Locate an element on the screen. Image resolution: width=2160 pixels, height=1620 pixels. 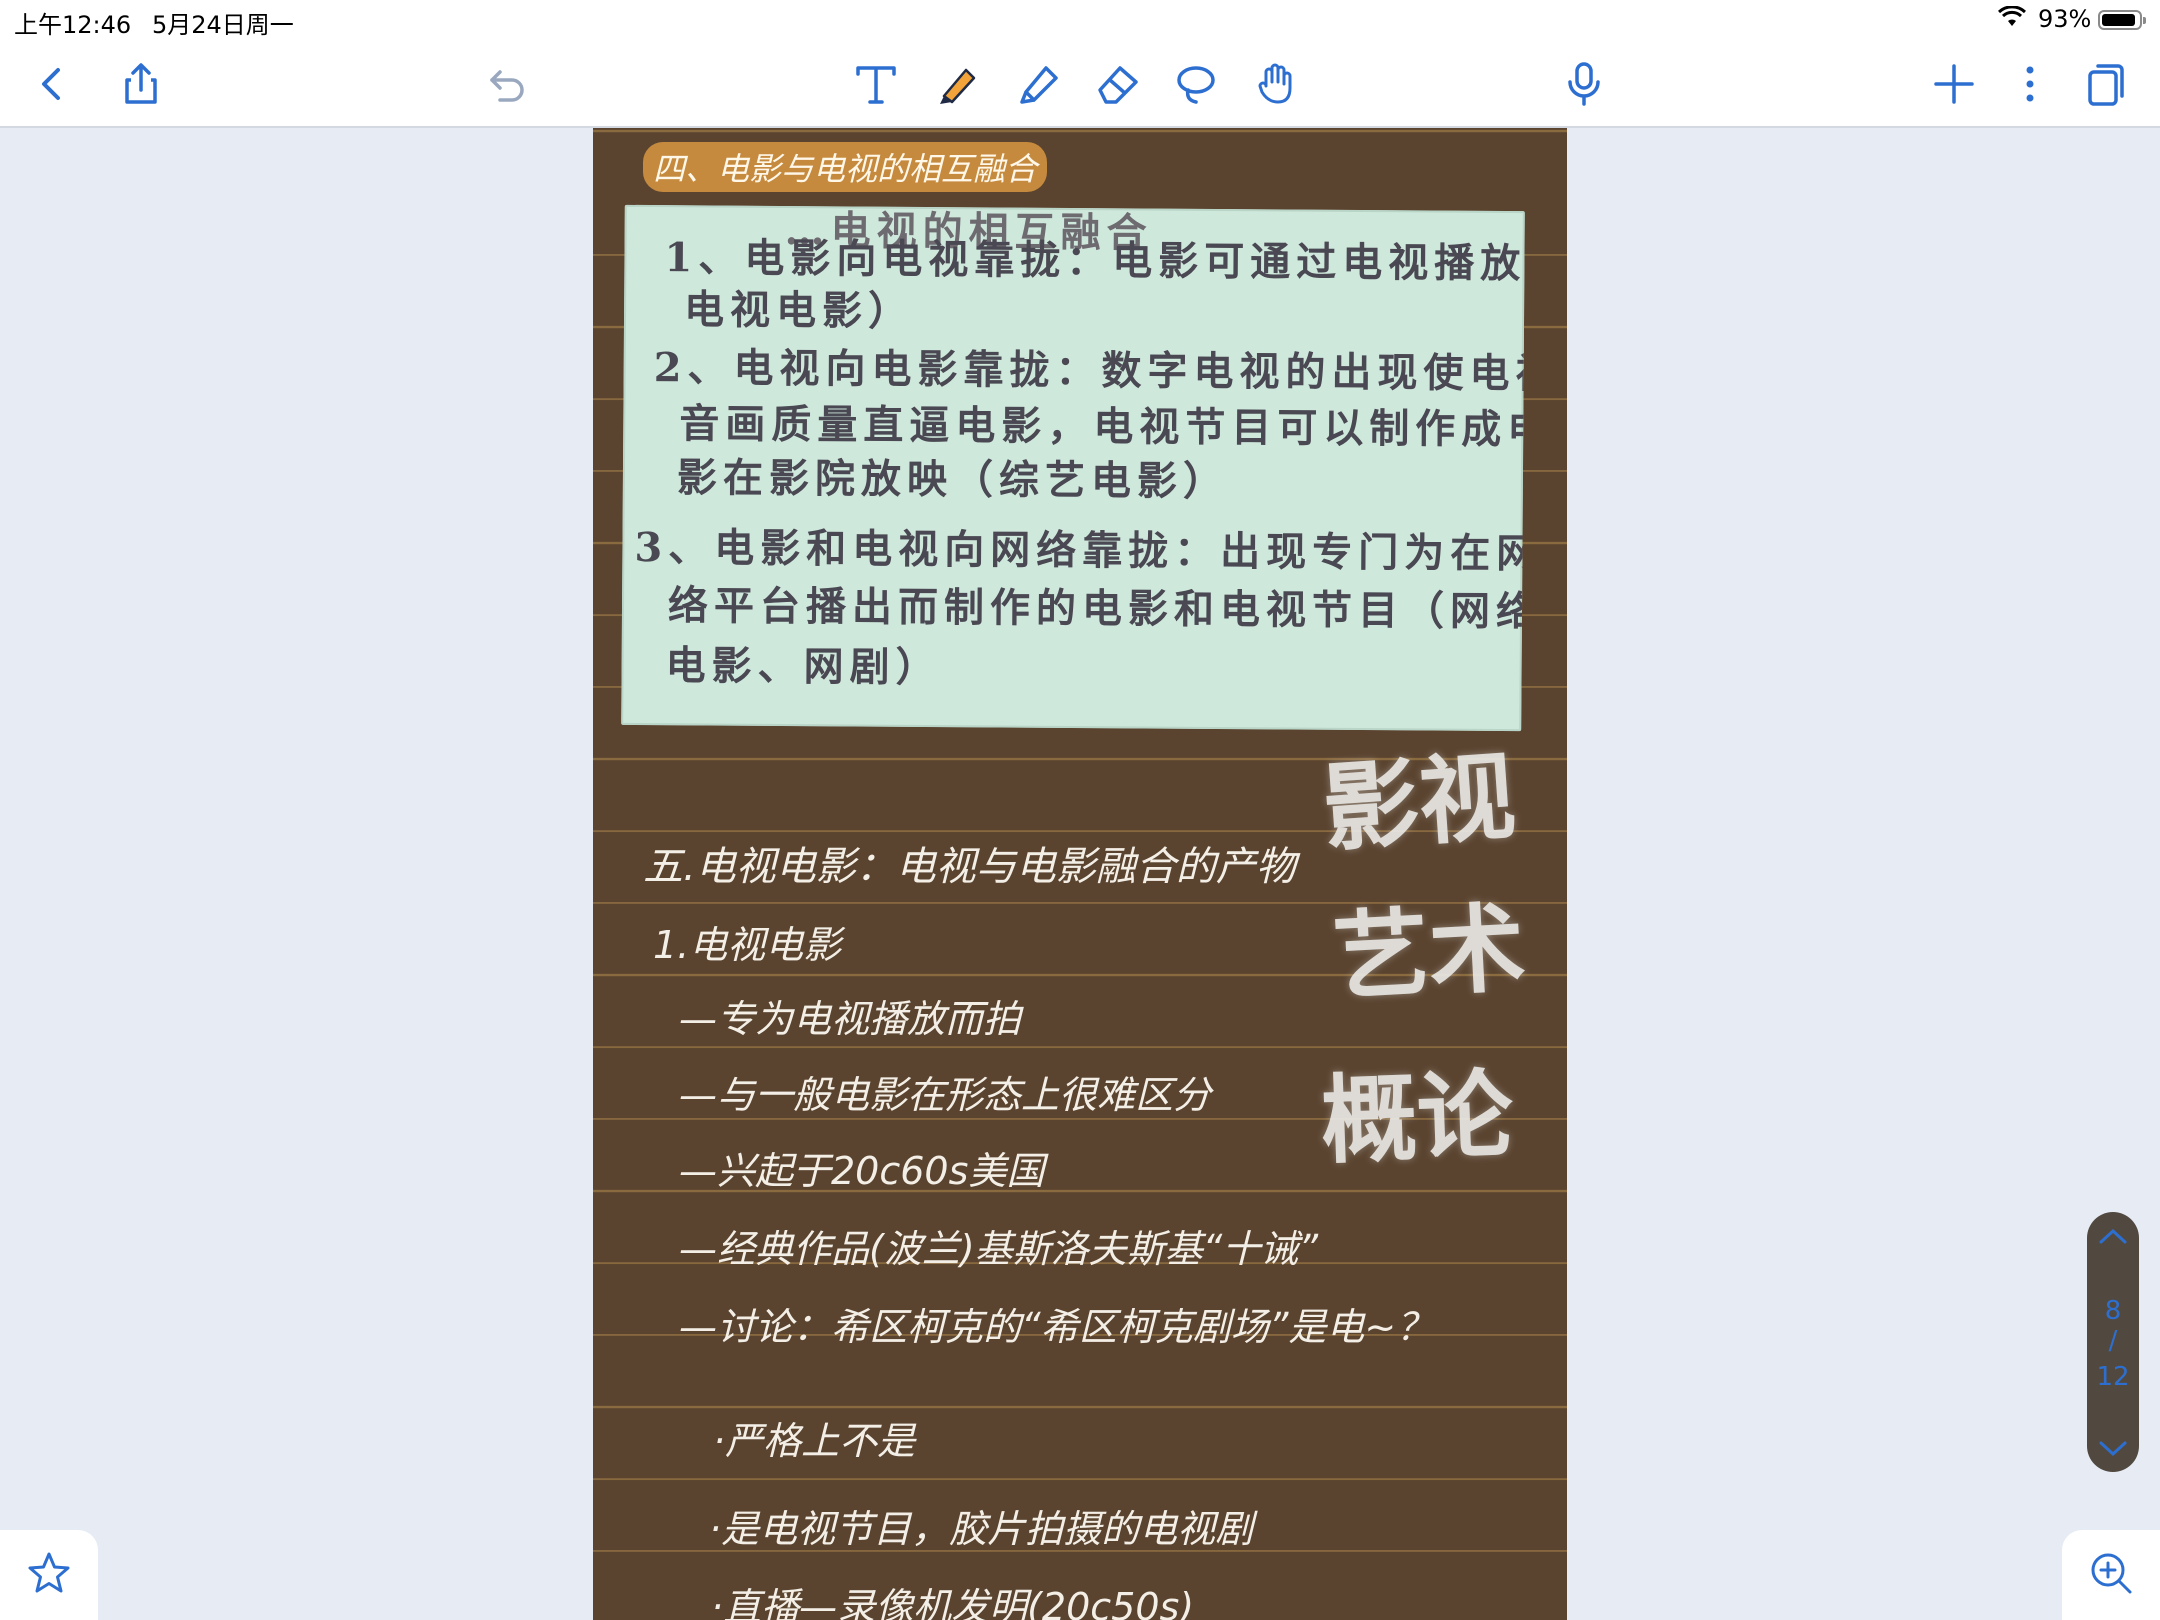
watermark-line: 影视 is located at coordinates (1419, 802).